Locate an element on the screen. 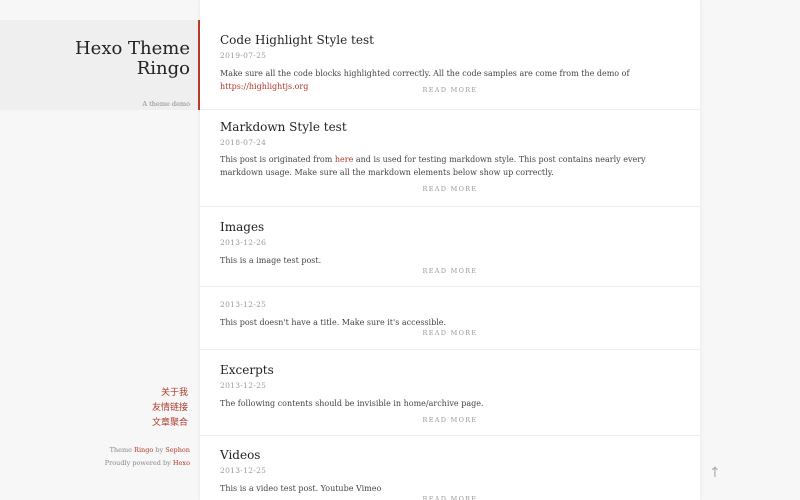 The height and width of the screenshot is (500, 800). sidebar-item-about: 关于我 is located at coordinates (170, 393).